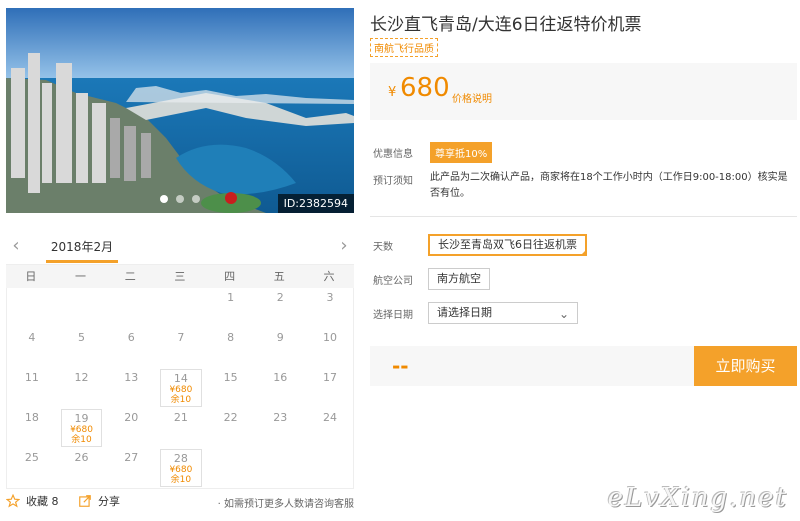 This screenshot has width=800, height=521. What do you see at coordinates (31, 276) in the screenshot?
I see `weekday-label: 日` at bounding box center [31, 276].